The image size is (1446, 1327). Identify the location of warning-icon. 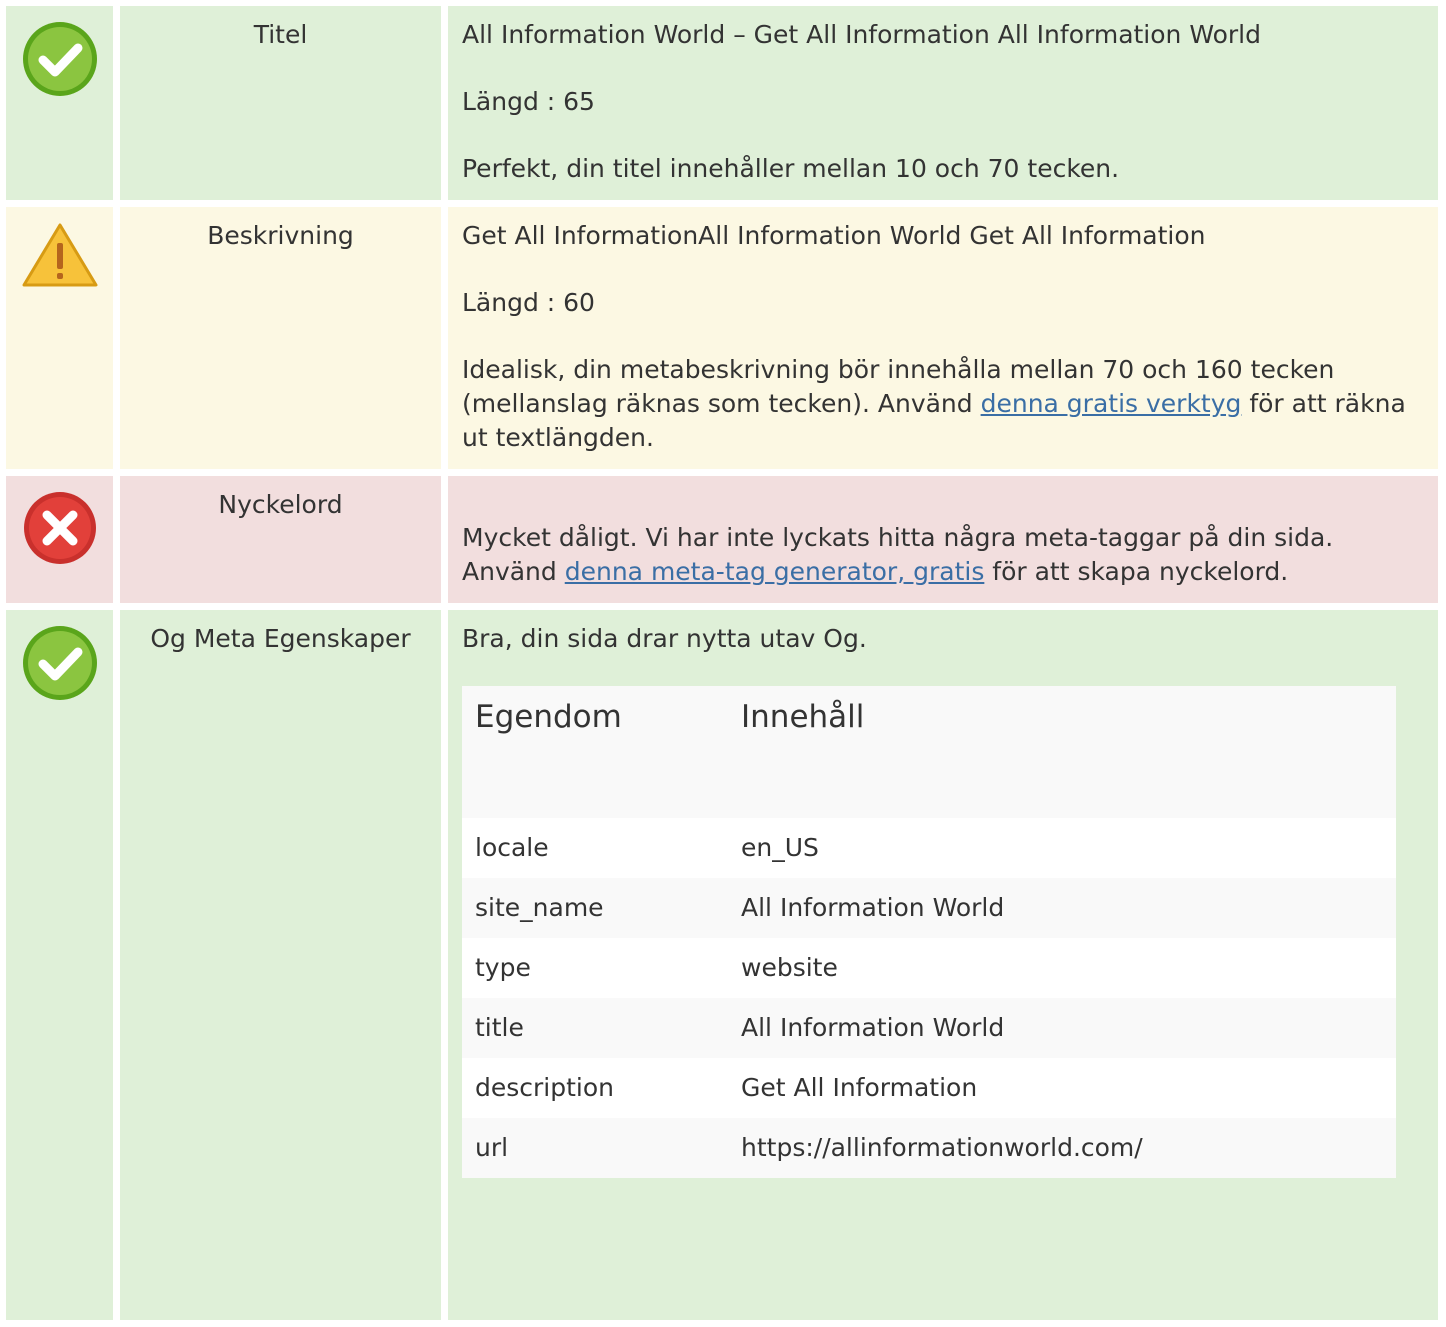
(60, 259).